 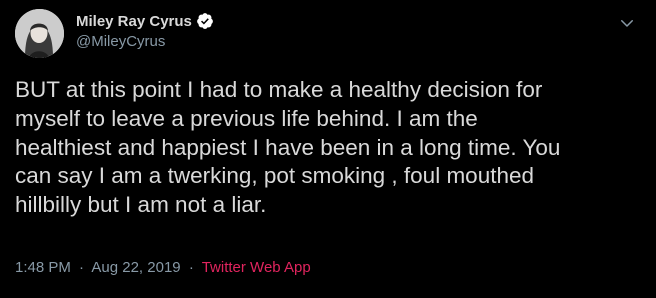 I want to click on chevron-down-icon, so click(x=627, y=23).